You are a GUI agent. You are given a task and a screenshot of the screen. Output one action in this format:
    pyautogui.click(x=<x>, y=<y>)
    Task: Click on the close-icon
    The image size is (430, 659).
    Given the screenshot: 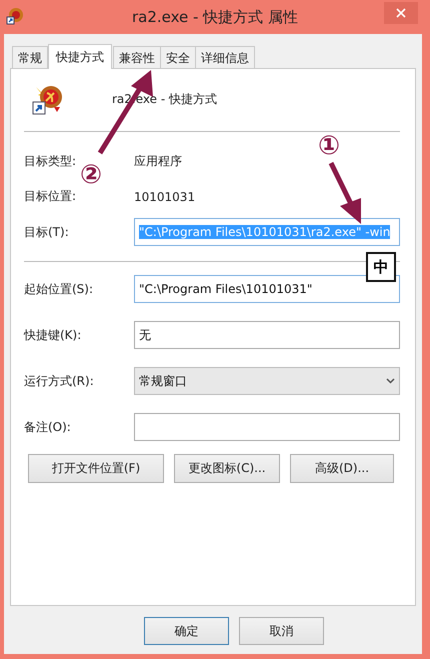 What is the action you would take?
    pyautogui.click(x=401, y=13)
    